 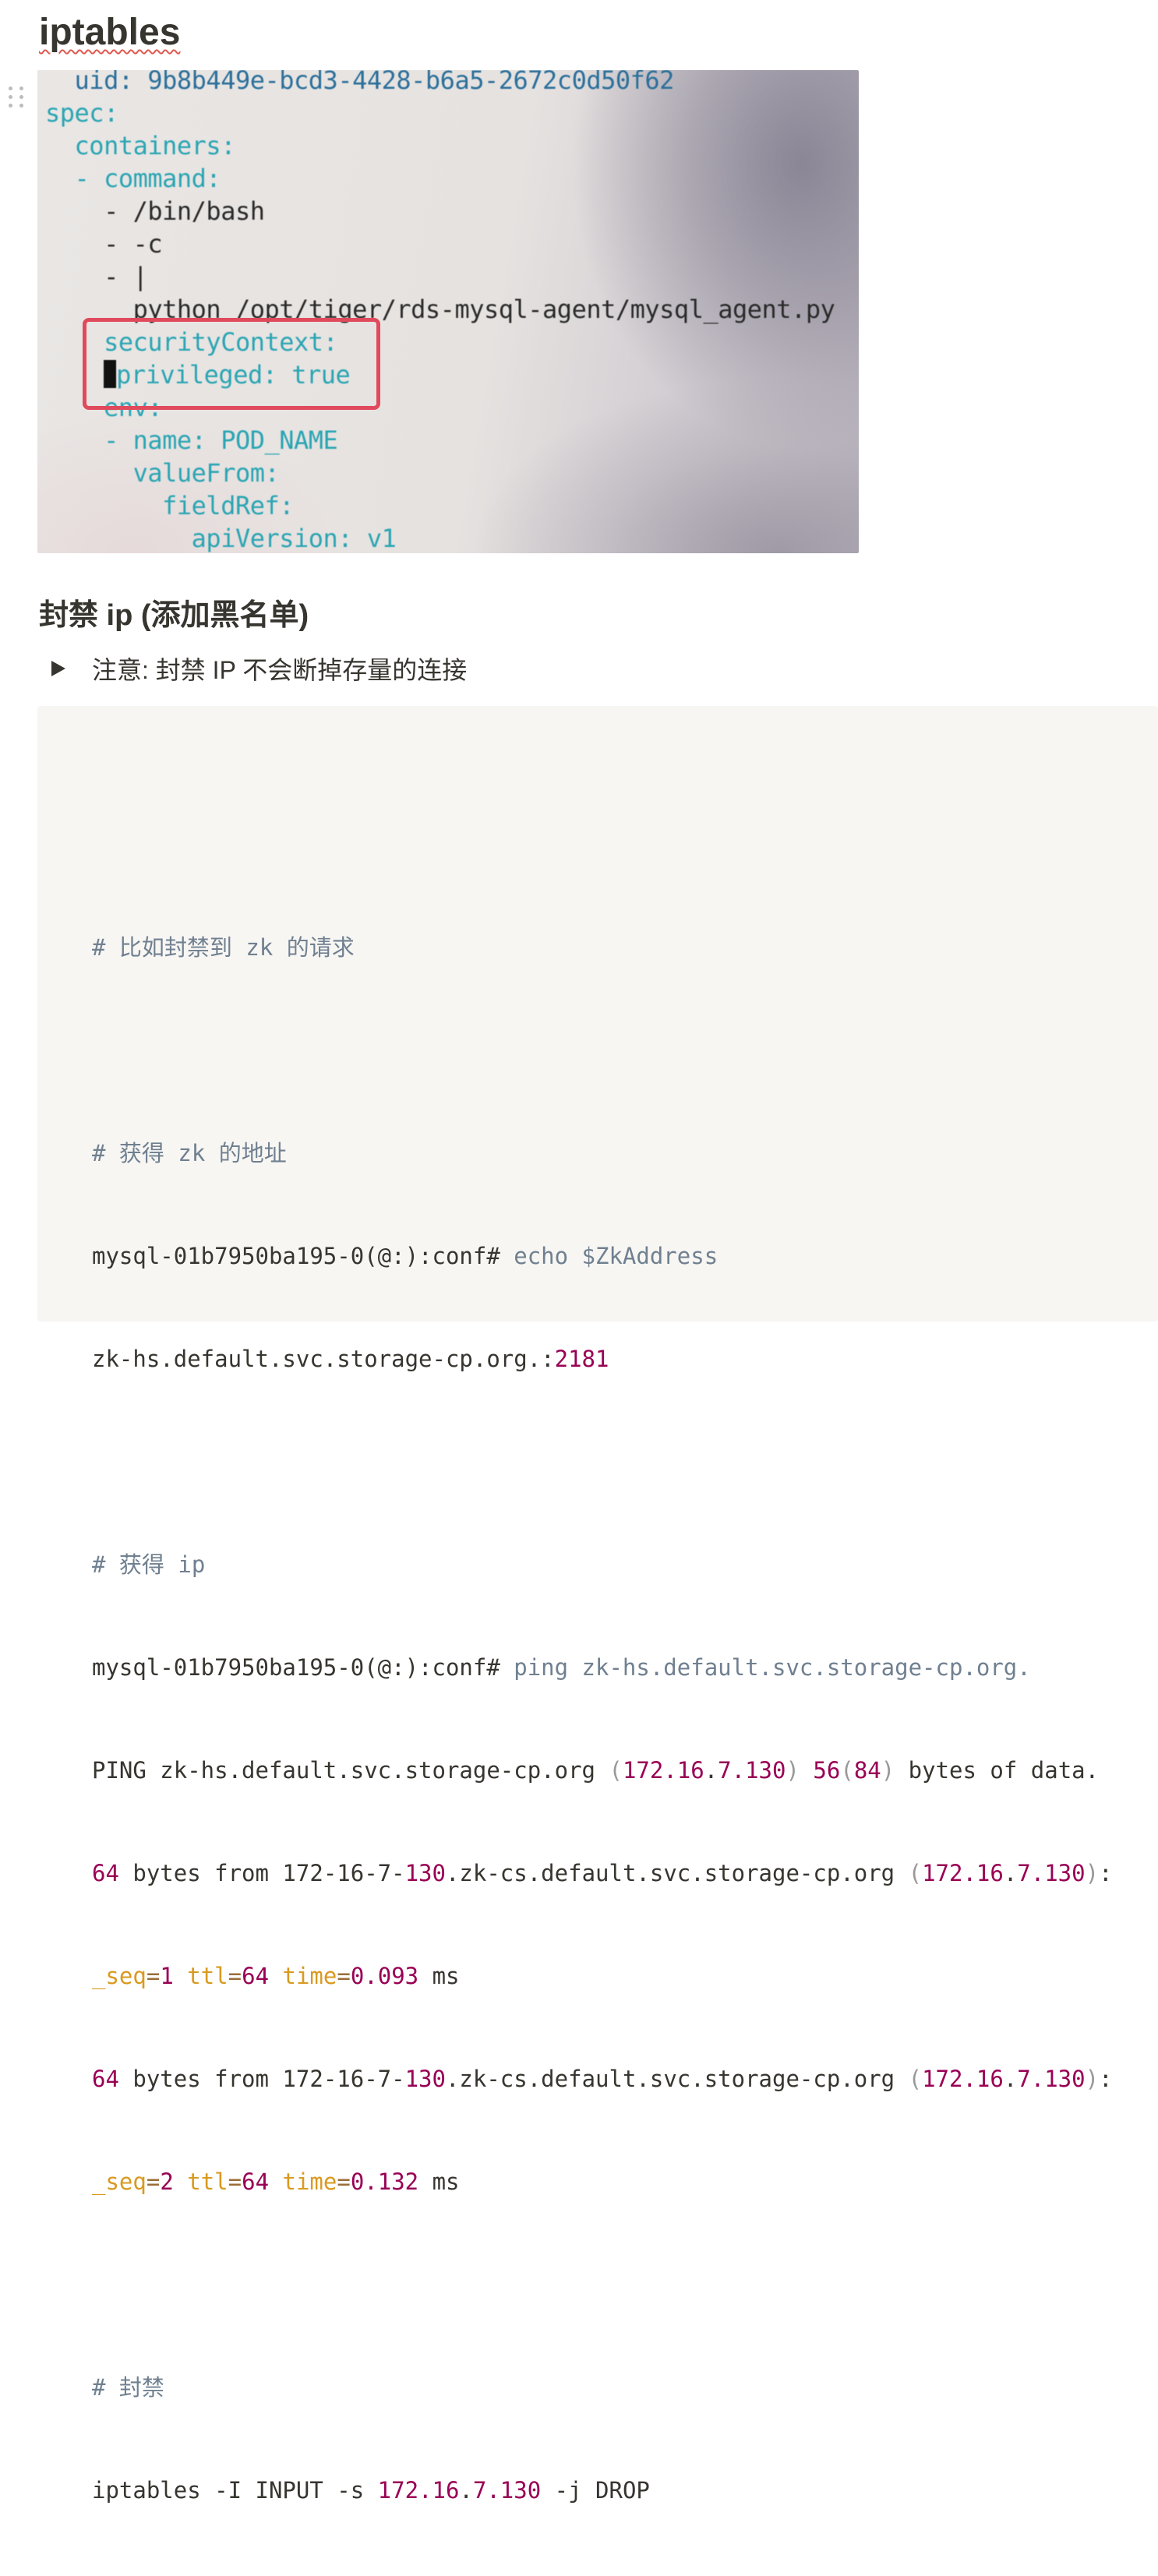 I want to click on yaml-line: - -c, so click(x=104, y=244).